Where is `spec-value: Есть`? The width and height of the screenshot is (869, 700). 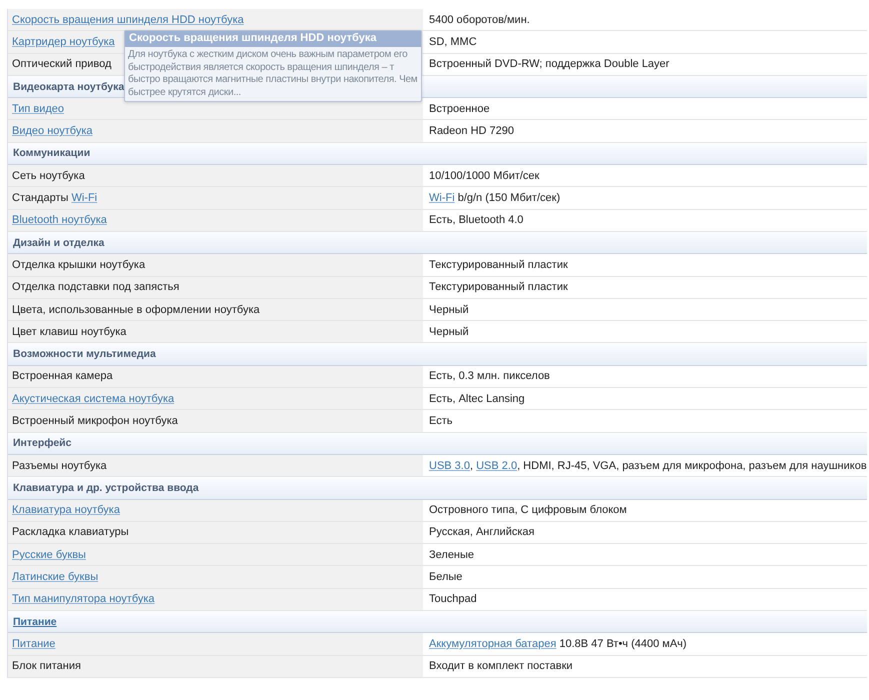 spec-value: Есть is located at coordinates (440, 420).